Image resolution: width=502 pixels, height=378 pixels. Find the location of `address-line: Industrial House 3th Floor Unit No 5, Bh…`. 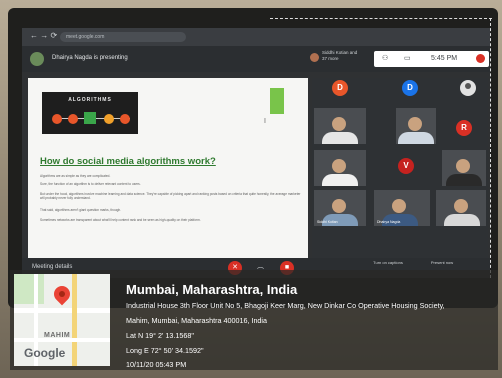

address-line: Industrial House 3th Floor Unit No 5, Bh… is located at coordinates (285, 305).